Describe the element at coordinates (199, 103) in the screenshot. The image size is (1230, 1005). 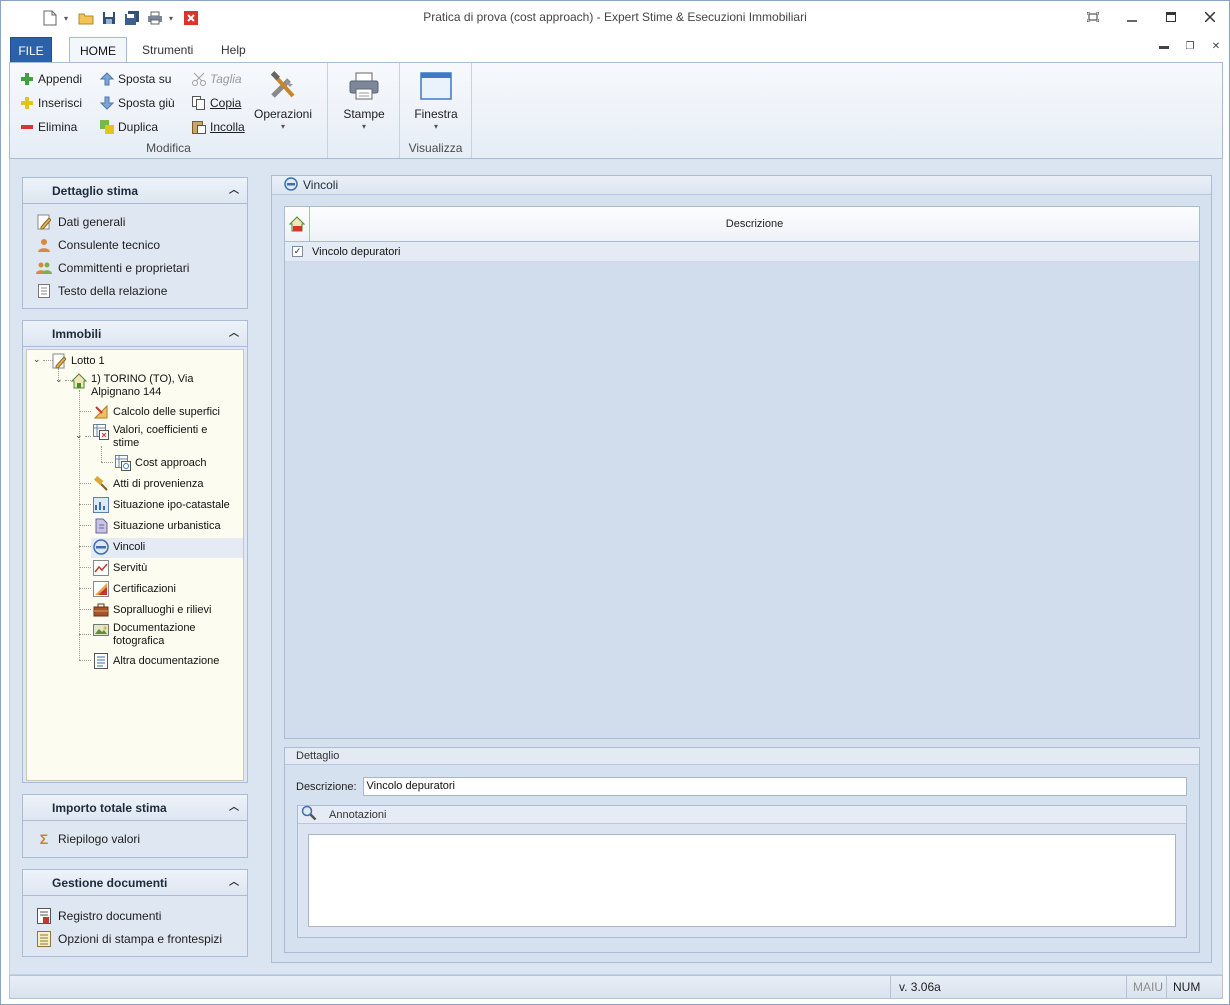
I see `copy-icon` at that location.